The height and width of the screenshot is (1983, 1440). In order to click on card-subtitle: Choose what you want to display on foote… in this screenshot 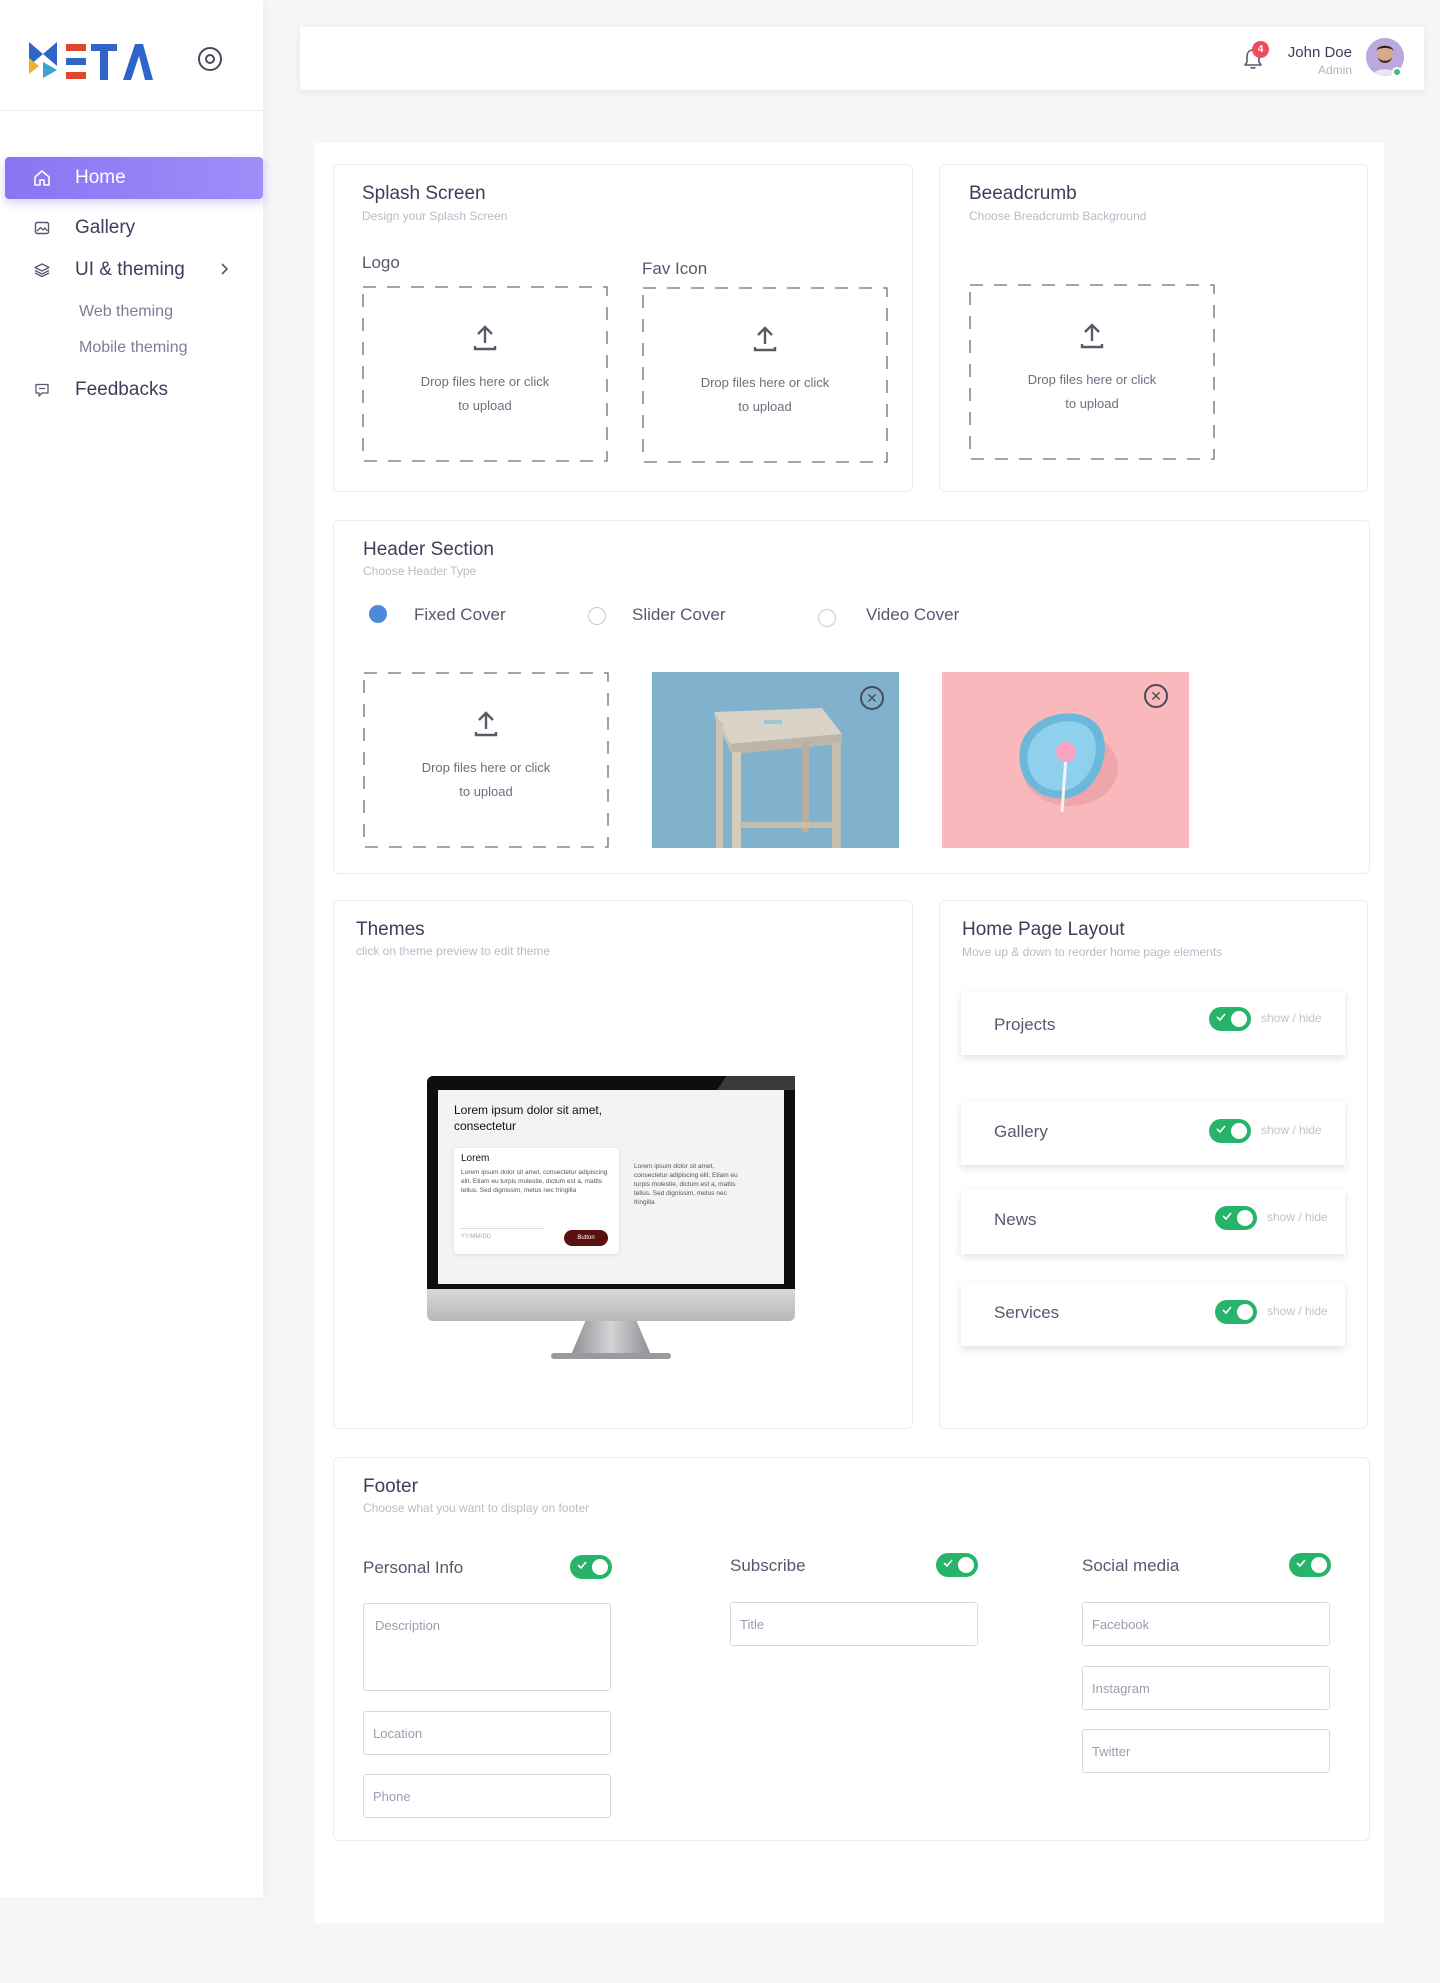, I will do `click(476, 1508)`.